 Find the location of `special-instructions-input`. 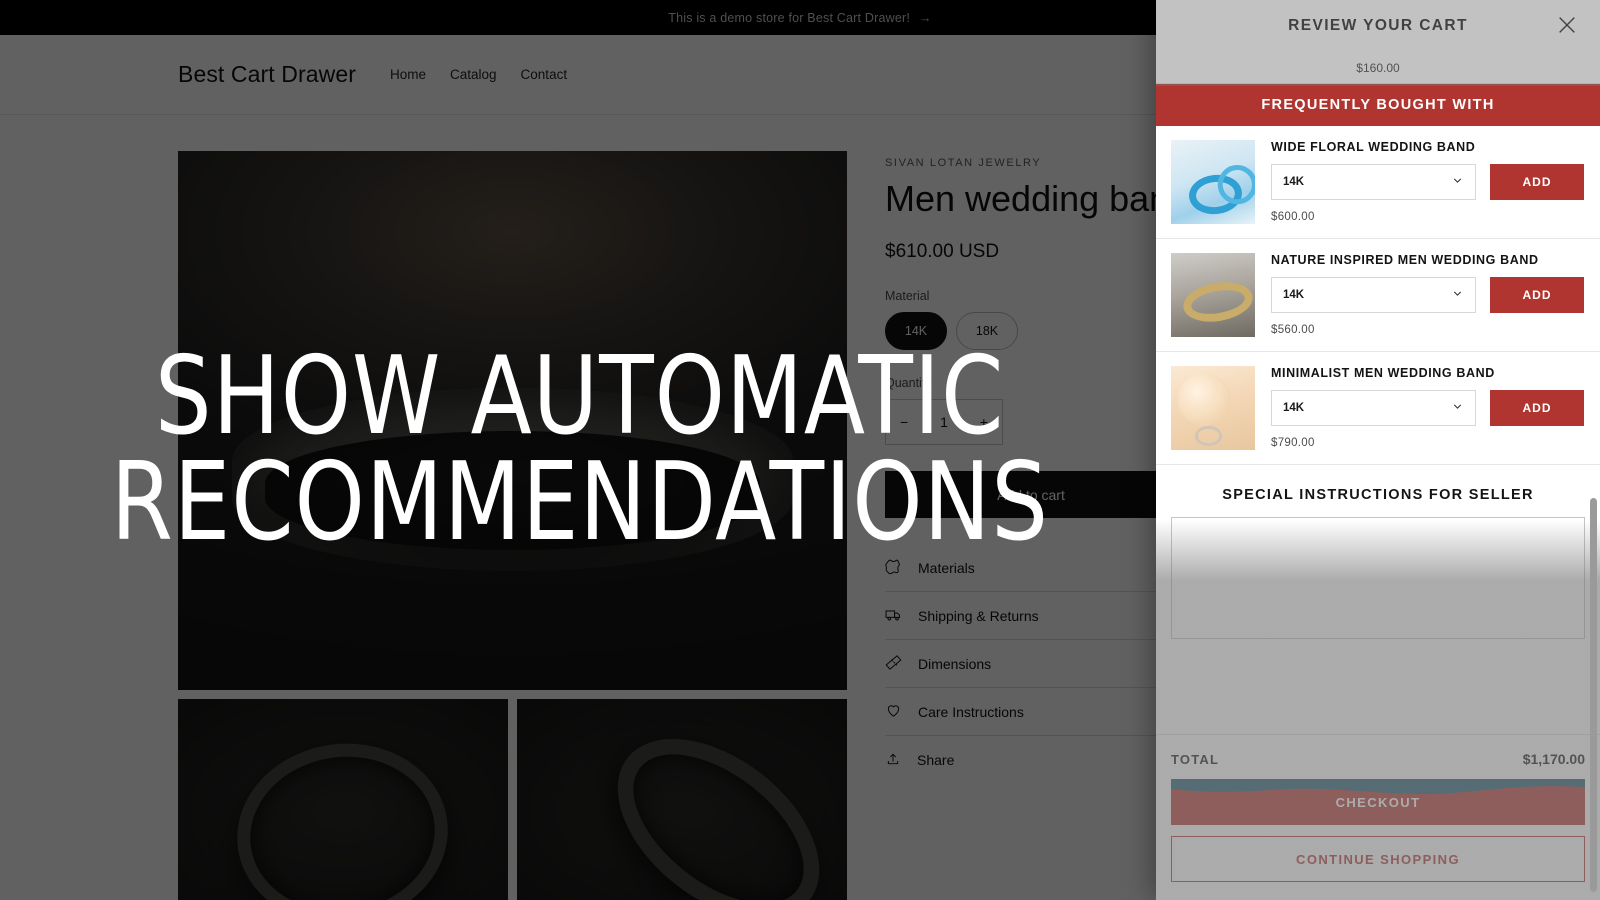

special-instructions-input is located at coordinates (1378, 578).